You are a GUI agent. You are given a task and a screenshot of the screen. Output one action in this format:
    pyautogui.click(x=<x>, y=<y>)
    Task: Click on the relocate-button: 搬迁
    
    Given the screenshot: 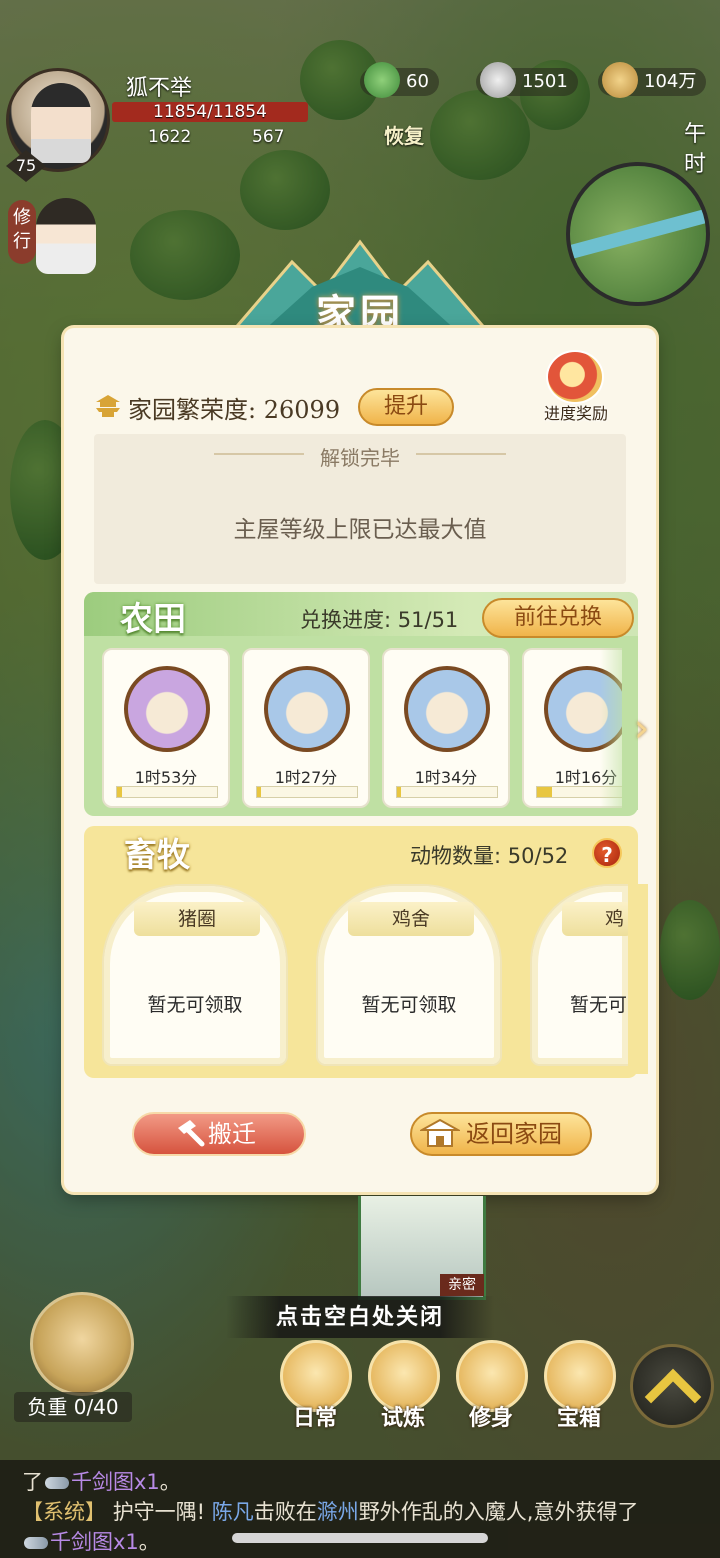 What is the action you would take?
    pyautogui.click(x=219, y=1134)
    